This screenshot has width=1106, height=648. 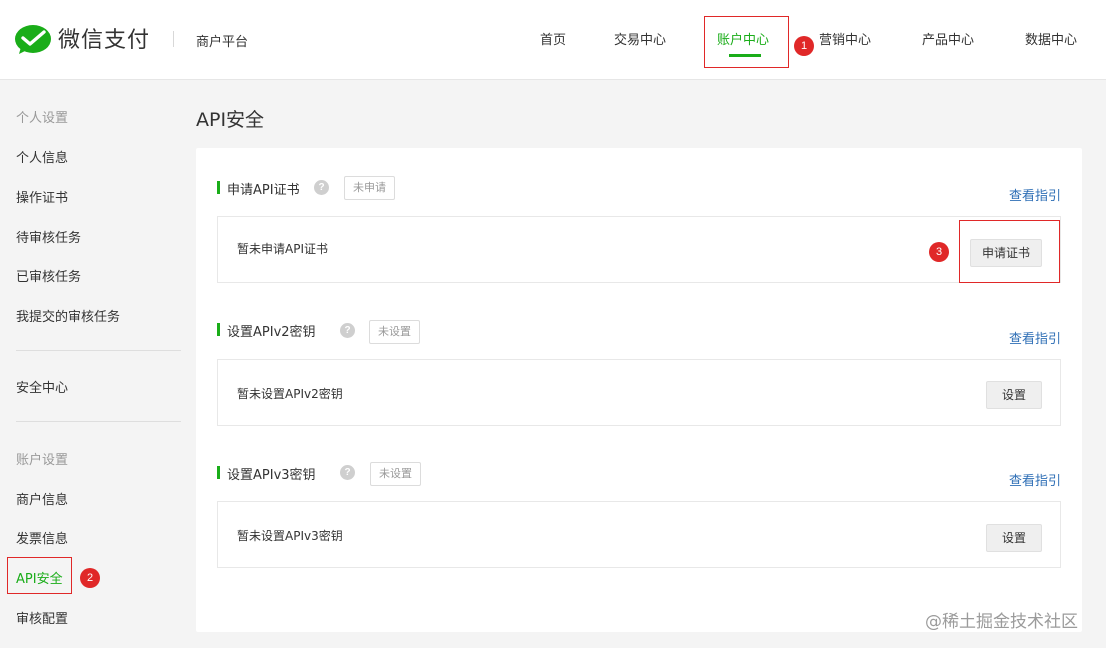 I want to click on apiv3-panel, so click(x=639, y=534).